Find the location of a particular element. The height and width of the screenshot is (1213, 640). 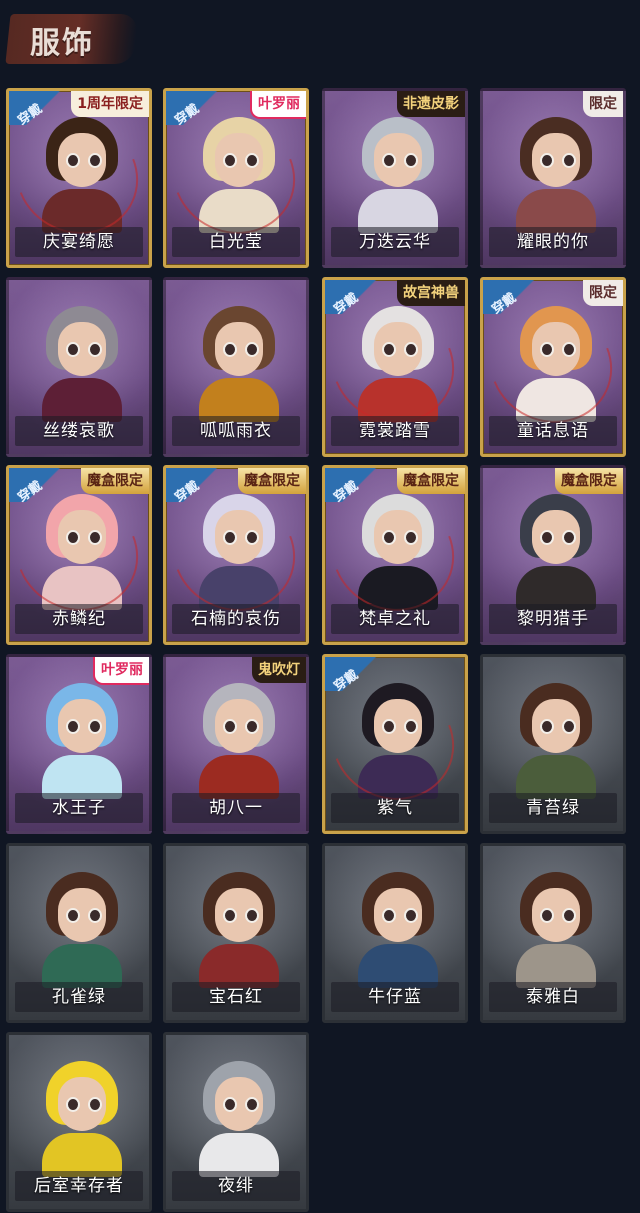

costume-card: 呱呱雨衣 is located at coordinates (236, 367).